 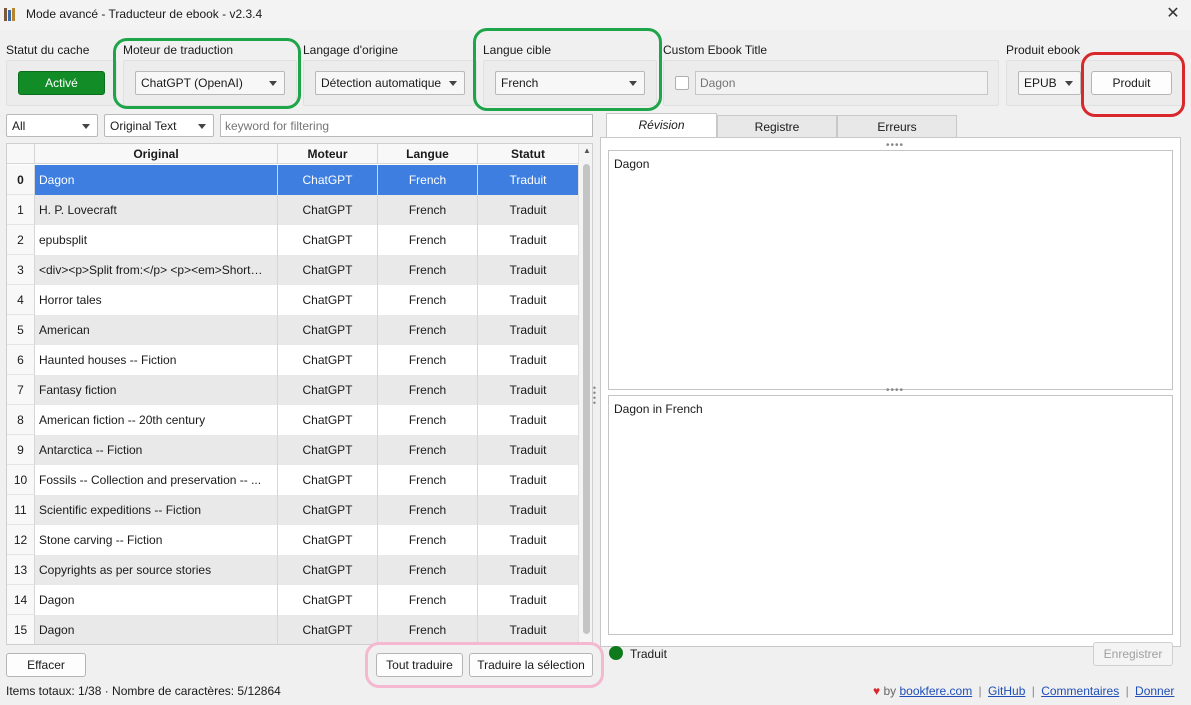 What do you see at coordinates (428, 154) in the screenshot?
I see `header-language: Langue` at bounding box center [428, 154].